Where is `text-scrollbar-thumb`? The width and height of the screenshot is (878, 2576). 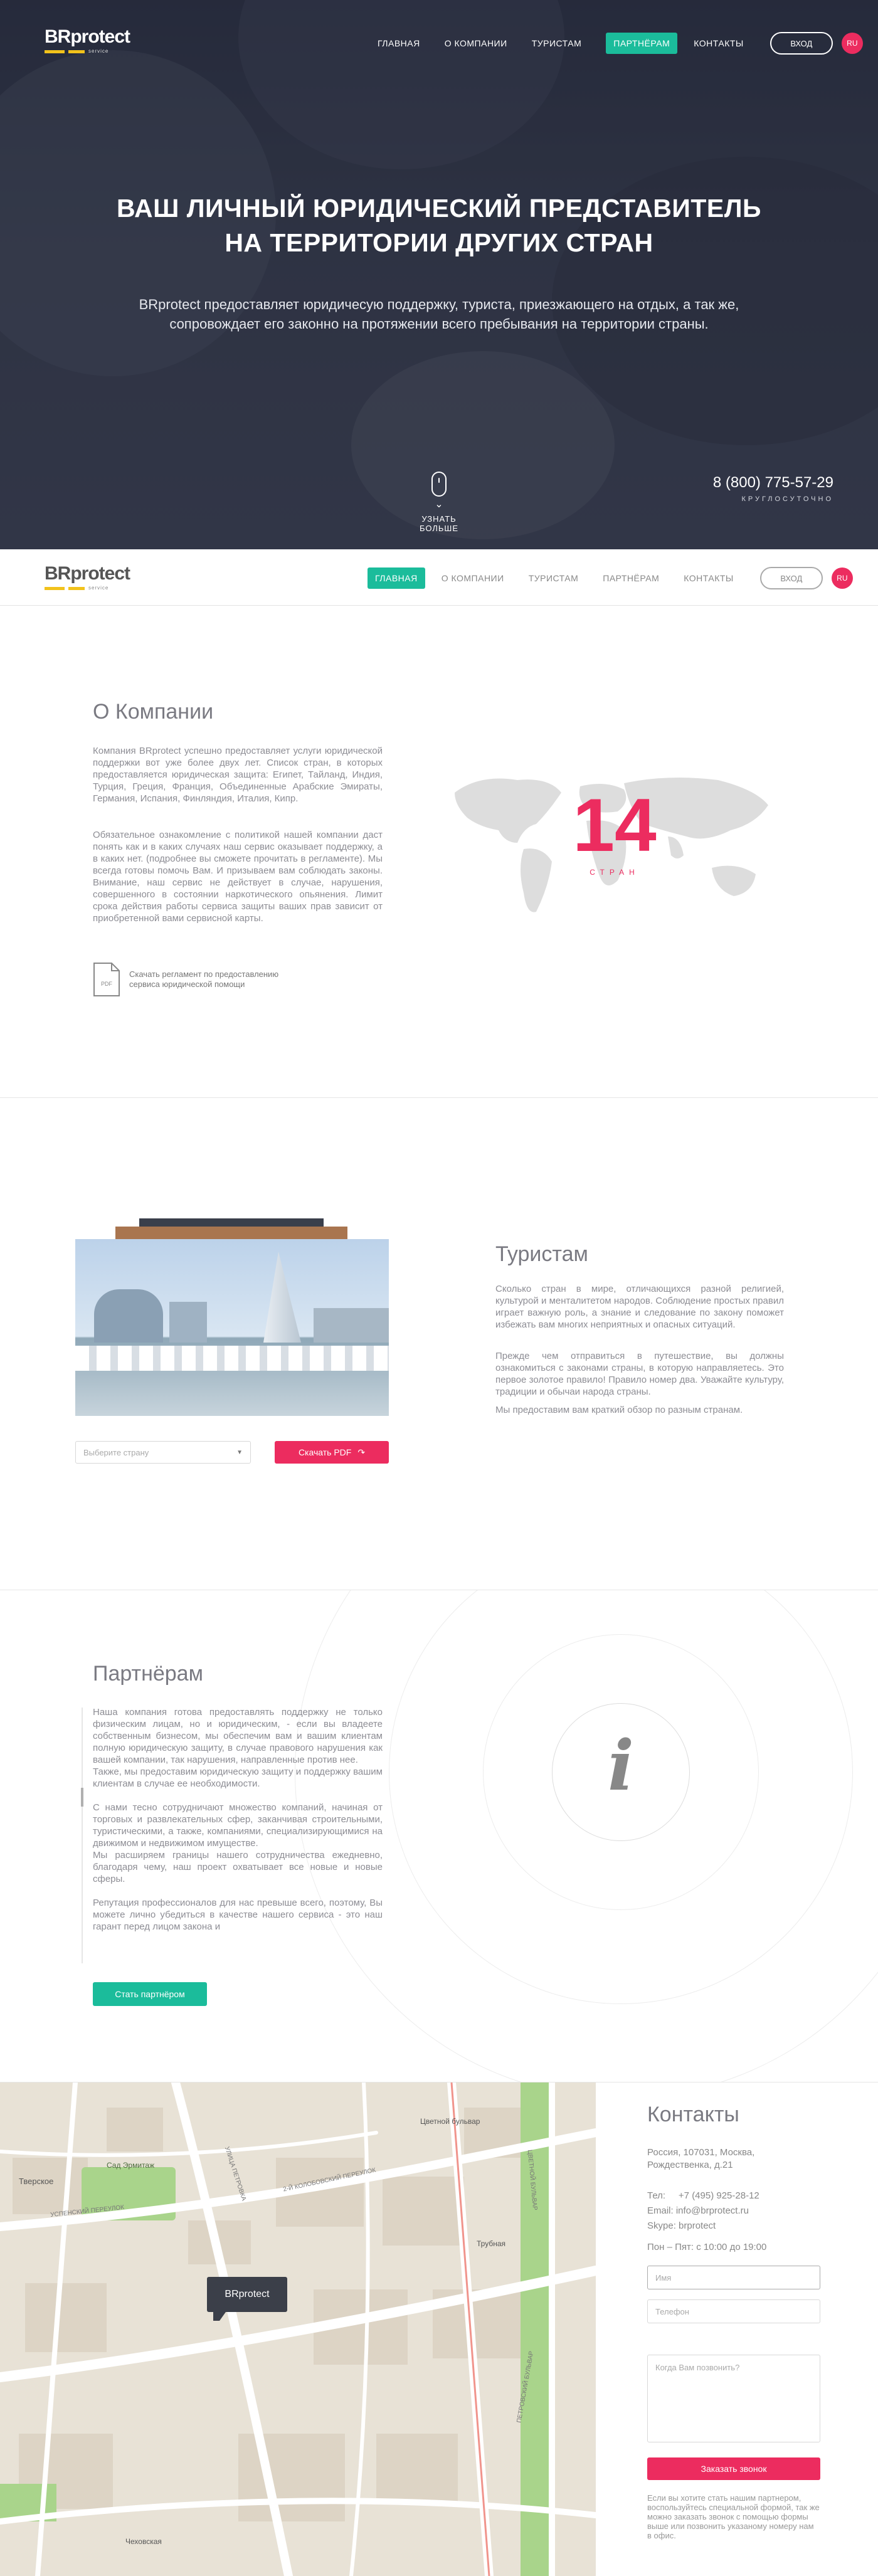
text-scrollbar-thumb is located at coordinates (82, 1798).